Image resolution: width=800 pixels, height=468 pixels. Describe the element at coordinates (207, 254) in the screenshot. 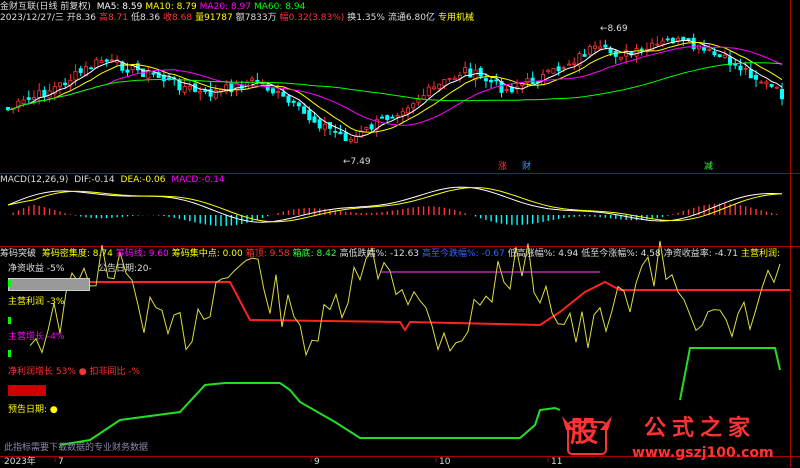

I see `chip-field-2: 筹码集中点: 0.00` at that location.